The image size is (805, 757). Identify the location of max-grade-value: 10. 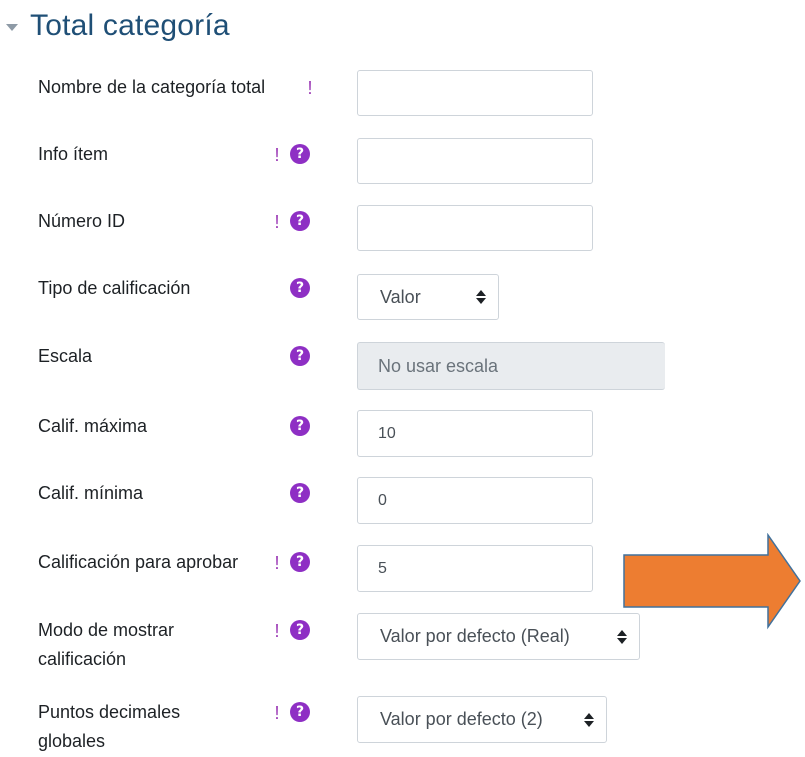
(387, 433).